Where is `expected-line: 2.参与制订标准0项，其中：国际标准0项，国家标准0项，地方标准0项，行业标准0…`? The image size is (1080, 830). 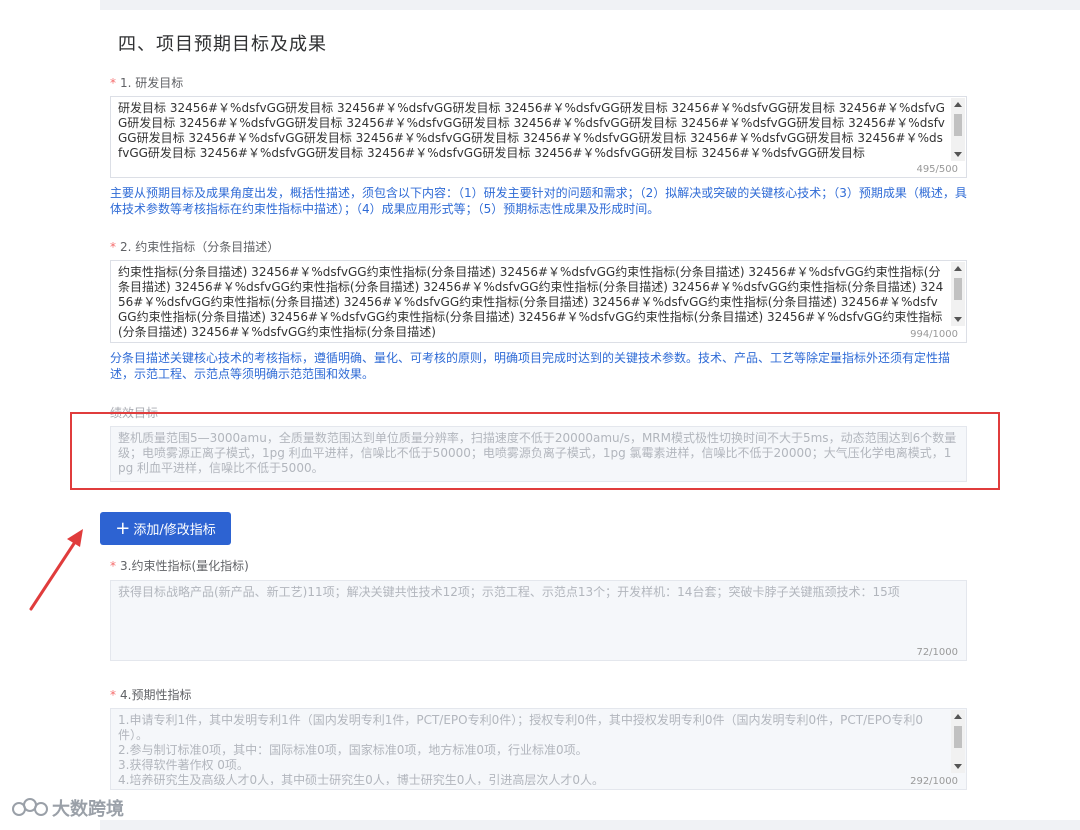
expected-line: 2.参与制订标准0项，其中：国际标准0项，国家标准0项，地方标准0项，行业标准0… is located at coordinates (353, 750).